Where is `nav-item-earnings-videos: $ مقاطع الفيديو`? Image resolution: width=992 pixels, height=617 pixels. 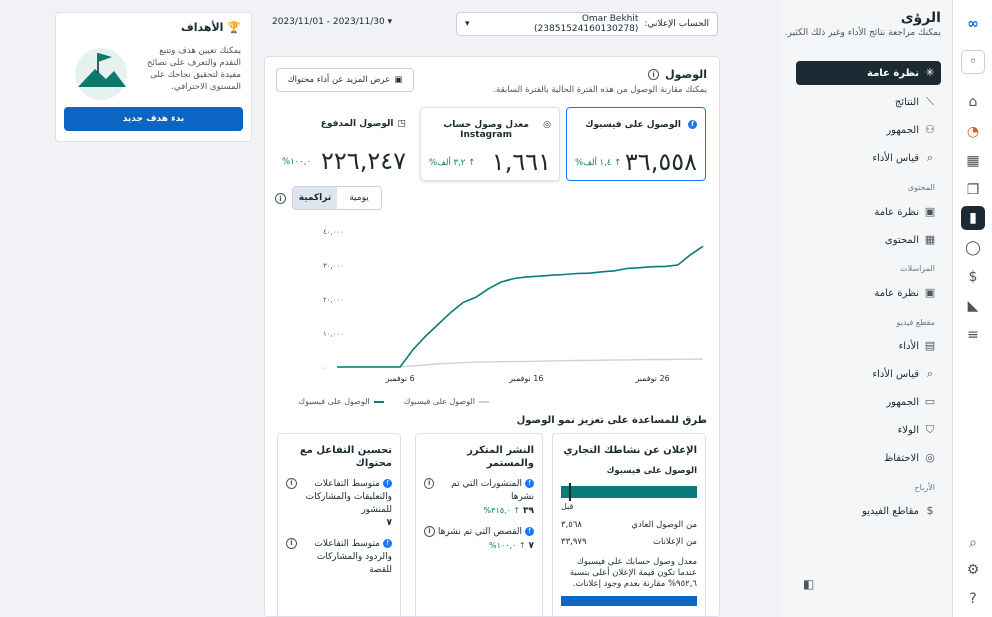
nav-item-earnings-videos: $ مقاطع الفيديو is located at coordinates (868, 511).